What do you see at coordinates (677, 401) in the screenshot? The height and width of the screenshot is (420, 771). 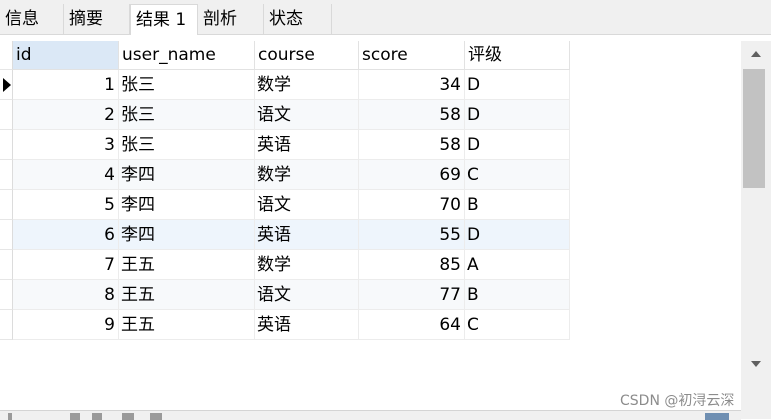 I see `watermark: CSDN @初浔云深` at bounding box center [677, 401].